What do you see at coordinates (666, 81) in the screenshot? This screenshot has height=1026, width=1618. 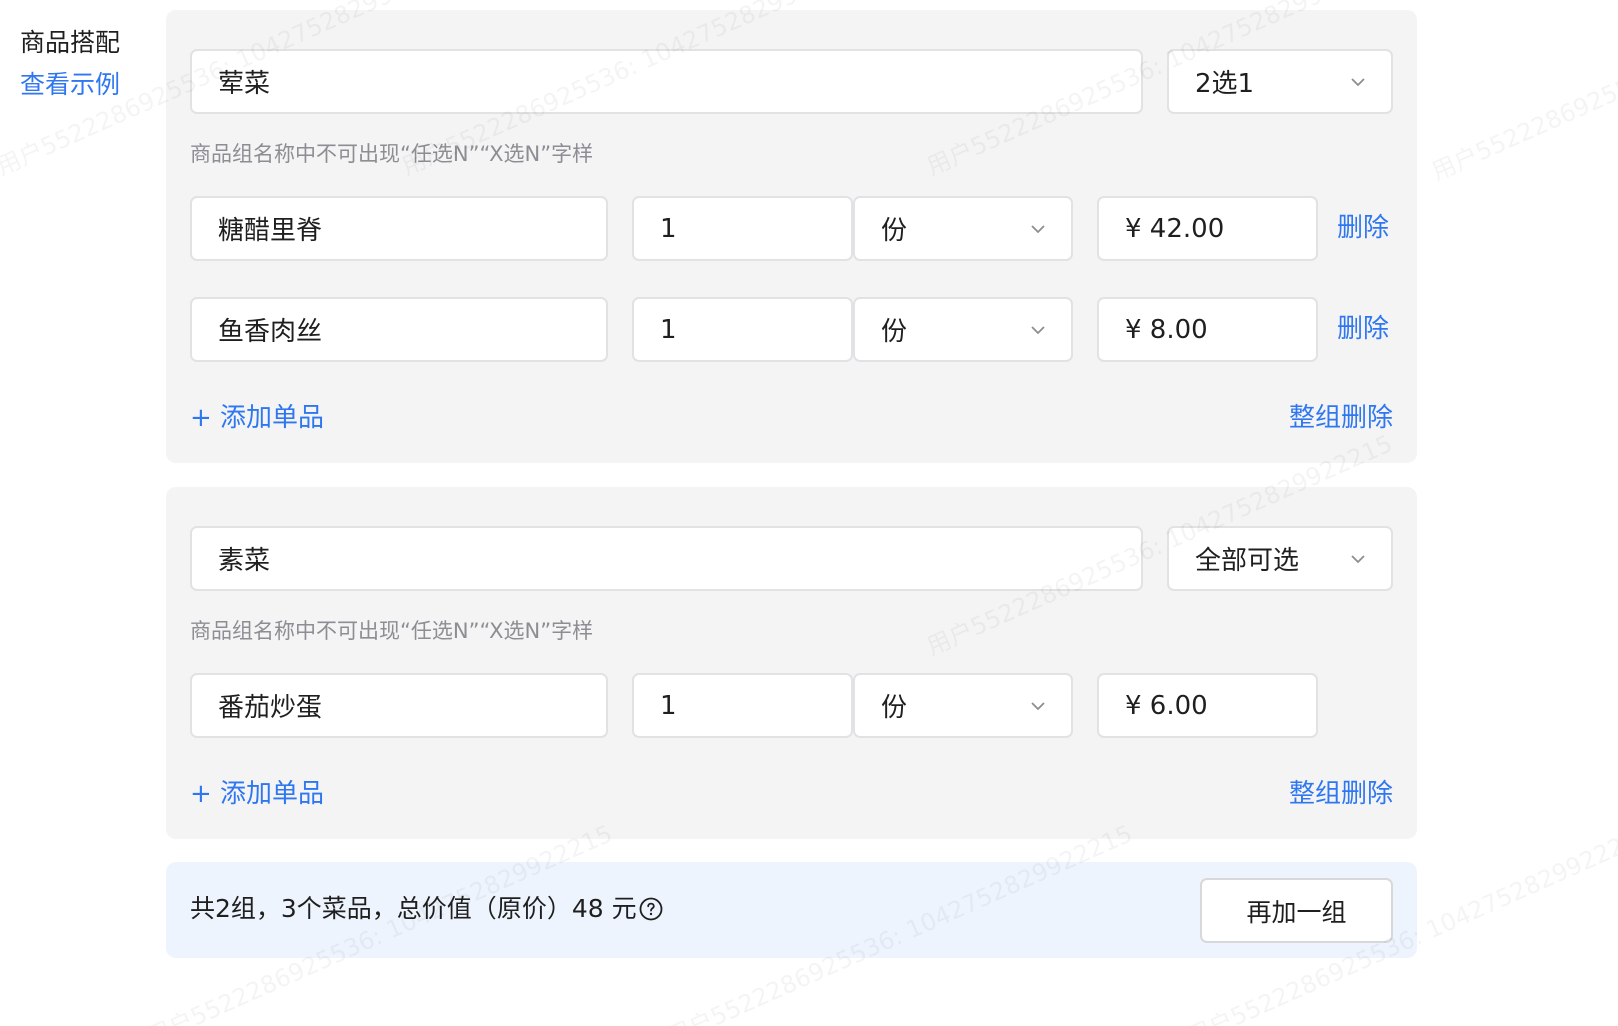 I see `group-name-input: 荤菜` at bounding box center [666, 81].